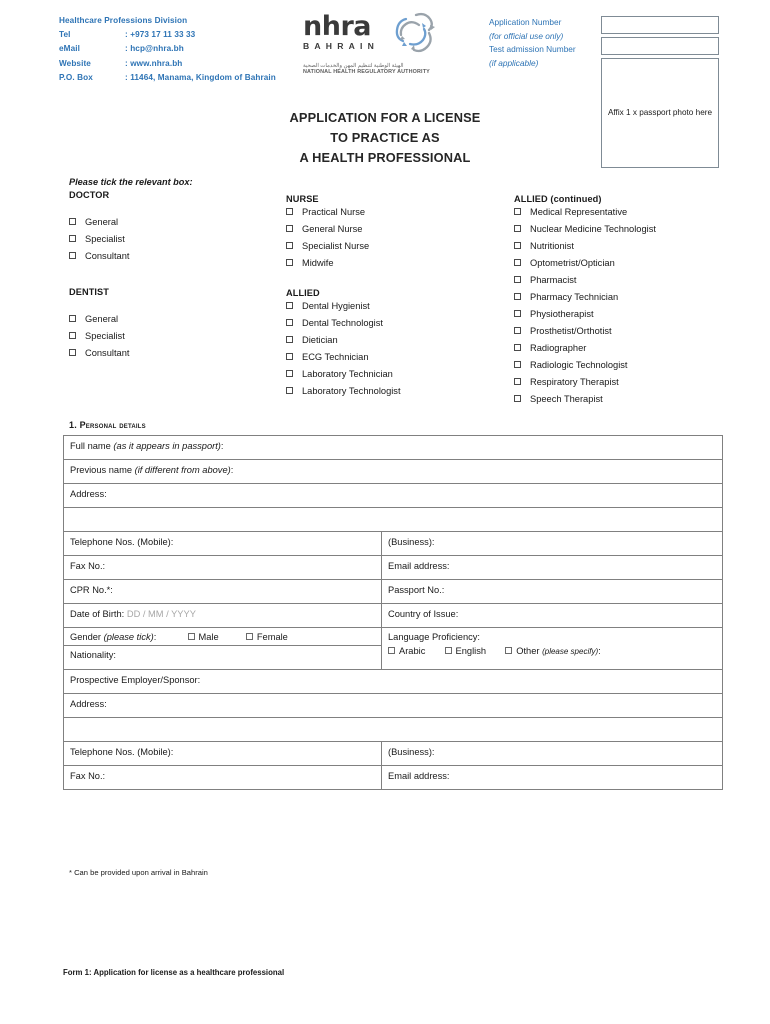 This screenshot has height=1024, width=770. Describe the element at coordinates (558, 348) in the screenshot. I see `checkbox-label: Radiographer` at that location.